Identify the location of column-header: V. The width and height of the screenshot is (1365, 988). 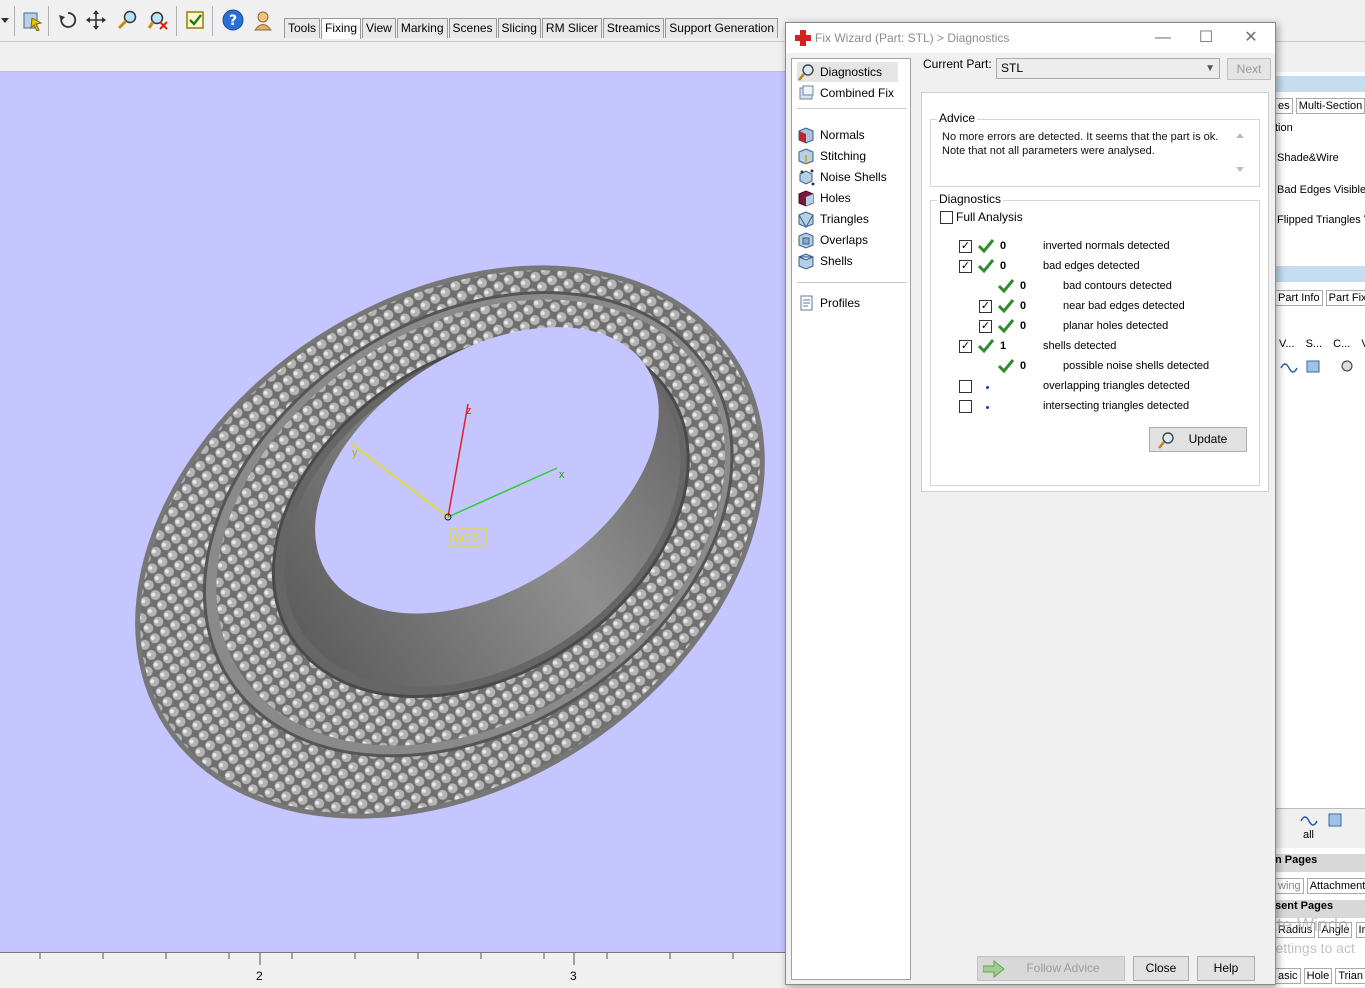
(1363, 344).